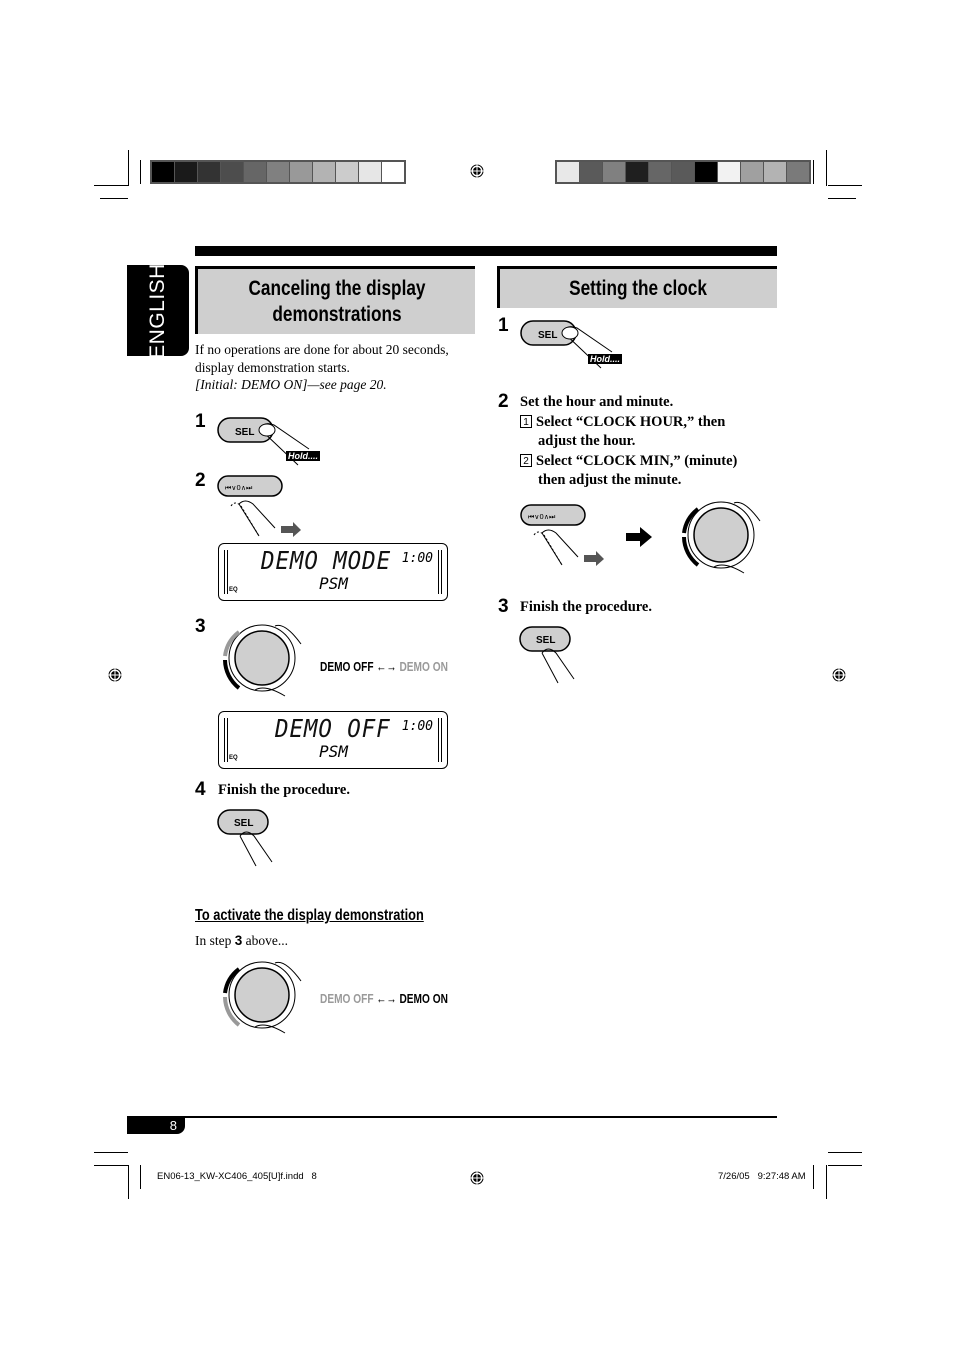  Describe the element at coordinates (335, 300) in the screenshot. I see `section-title-canceling-demo: Canceling the display demonstrations` at that location.